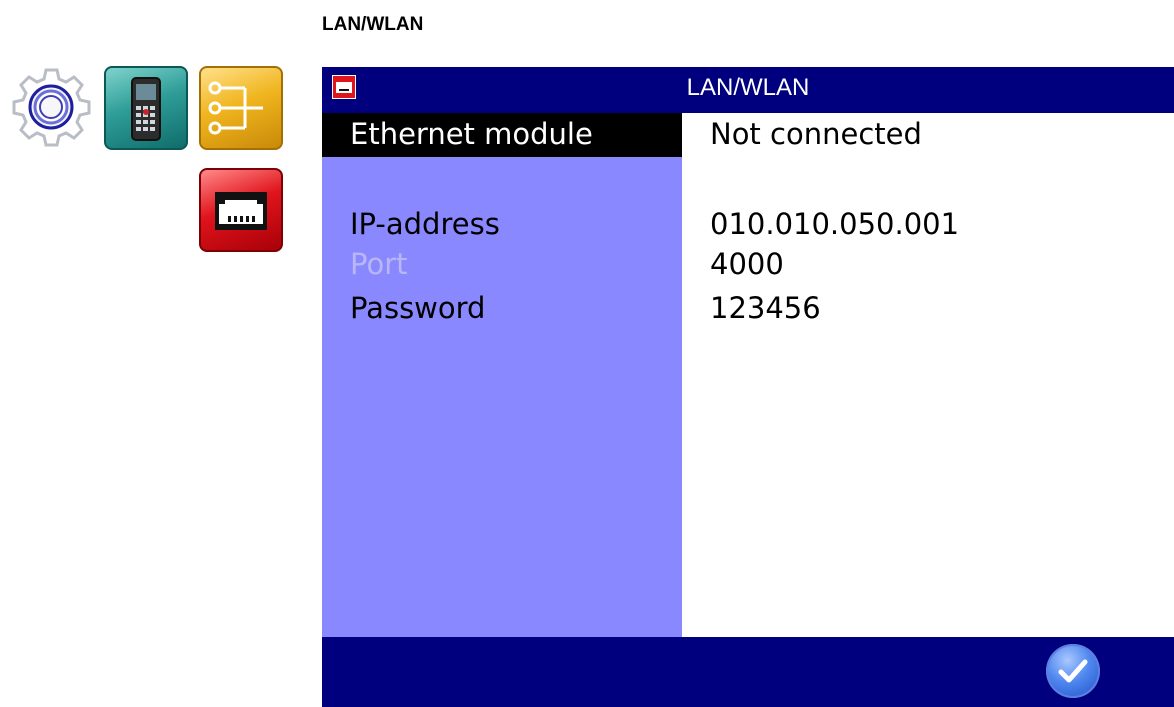 This screenshot has height=707, width=1174. Describe the element at coordinates (241, 210) in the screenshot. I see `ethernet-port-icon` at that location.